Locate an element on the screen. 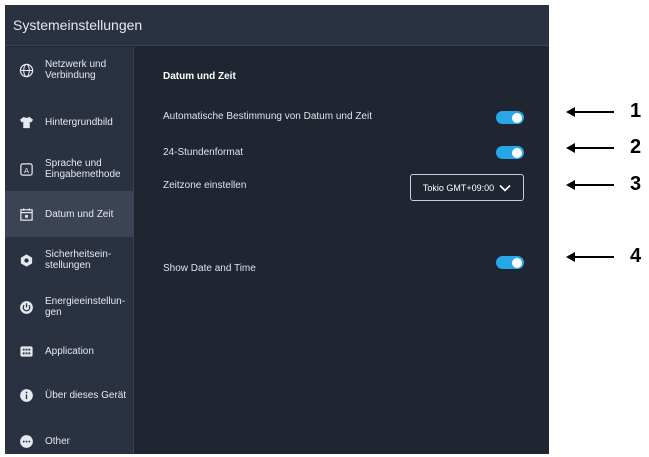  timezone-select: Tokio GMT+09:00 is located at coordinates (467, 187).